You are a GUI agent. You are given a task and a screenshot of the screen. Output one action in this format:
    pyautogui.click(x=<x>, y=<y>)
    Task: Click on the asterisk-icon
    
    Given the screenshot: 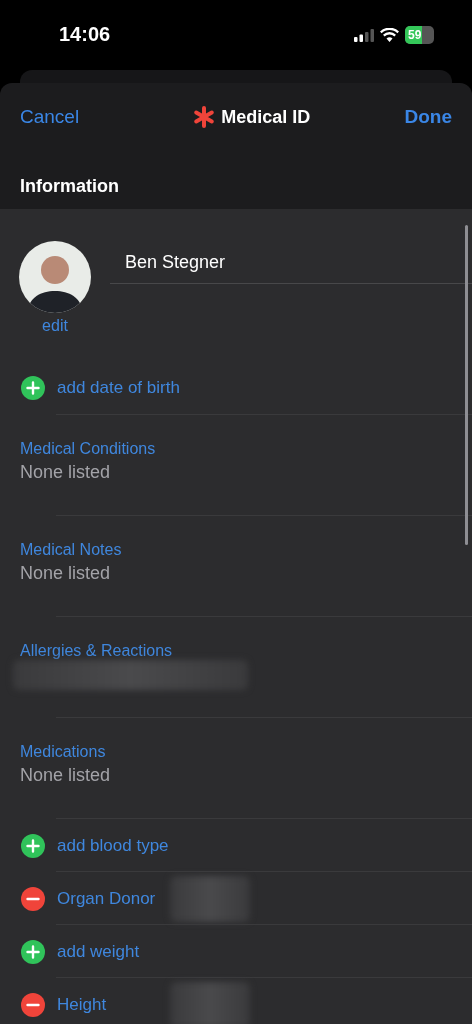 What is the action you would take?
    pyautogui.click(x=204, y=117)
    